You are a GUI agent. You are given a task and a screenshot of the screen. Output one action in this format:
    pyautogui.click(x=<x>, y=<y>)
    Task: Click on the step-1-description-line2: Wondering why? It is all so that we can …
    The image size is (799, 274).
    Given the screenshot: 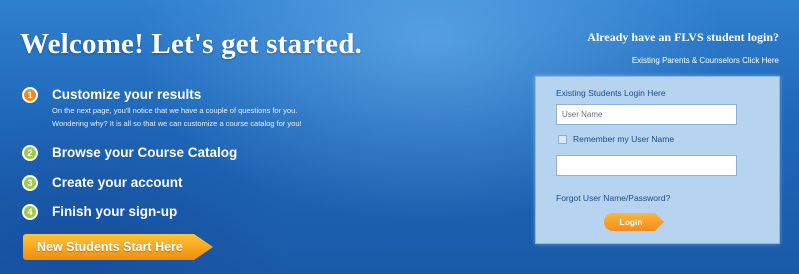 What is the action you would take?
    pyautogui.click(x=177, y=123)
    